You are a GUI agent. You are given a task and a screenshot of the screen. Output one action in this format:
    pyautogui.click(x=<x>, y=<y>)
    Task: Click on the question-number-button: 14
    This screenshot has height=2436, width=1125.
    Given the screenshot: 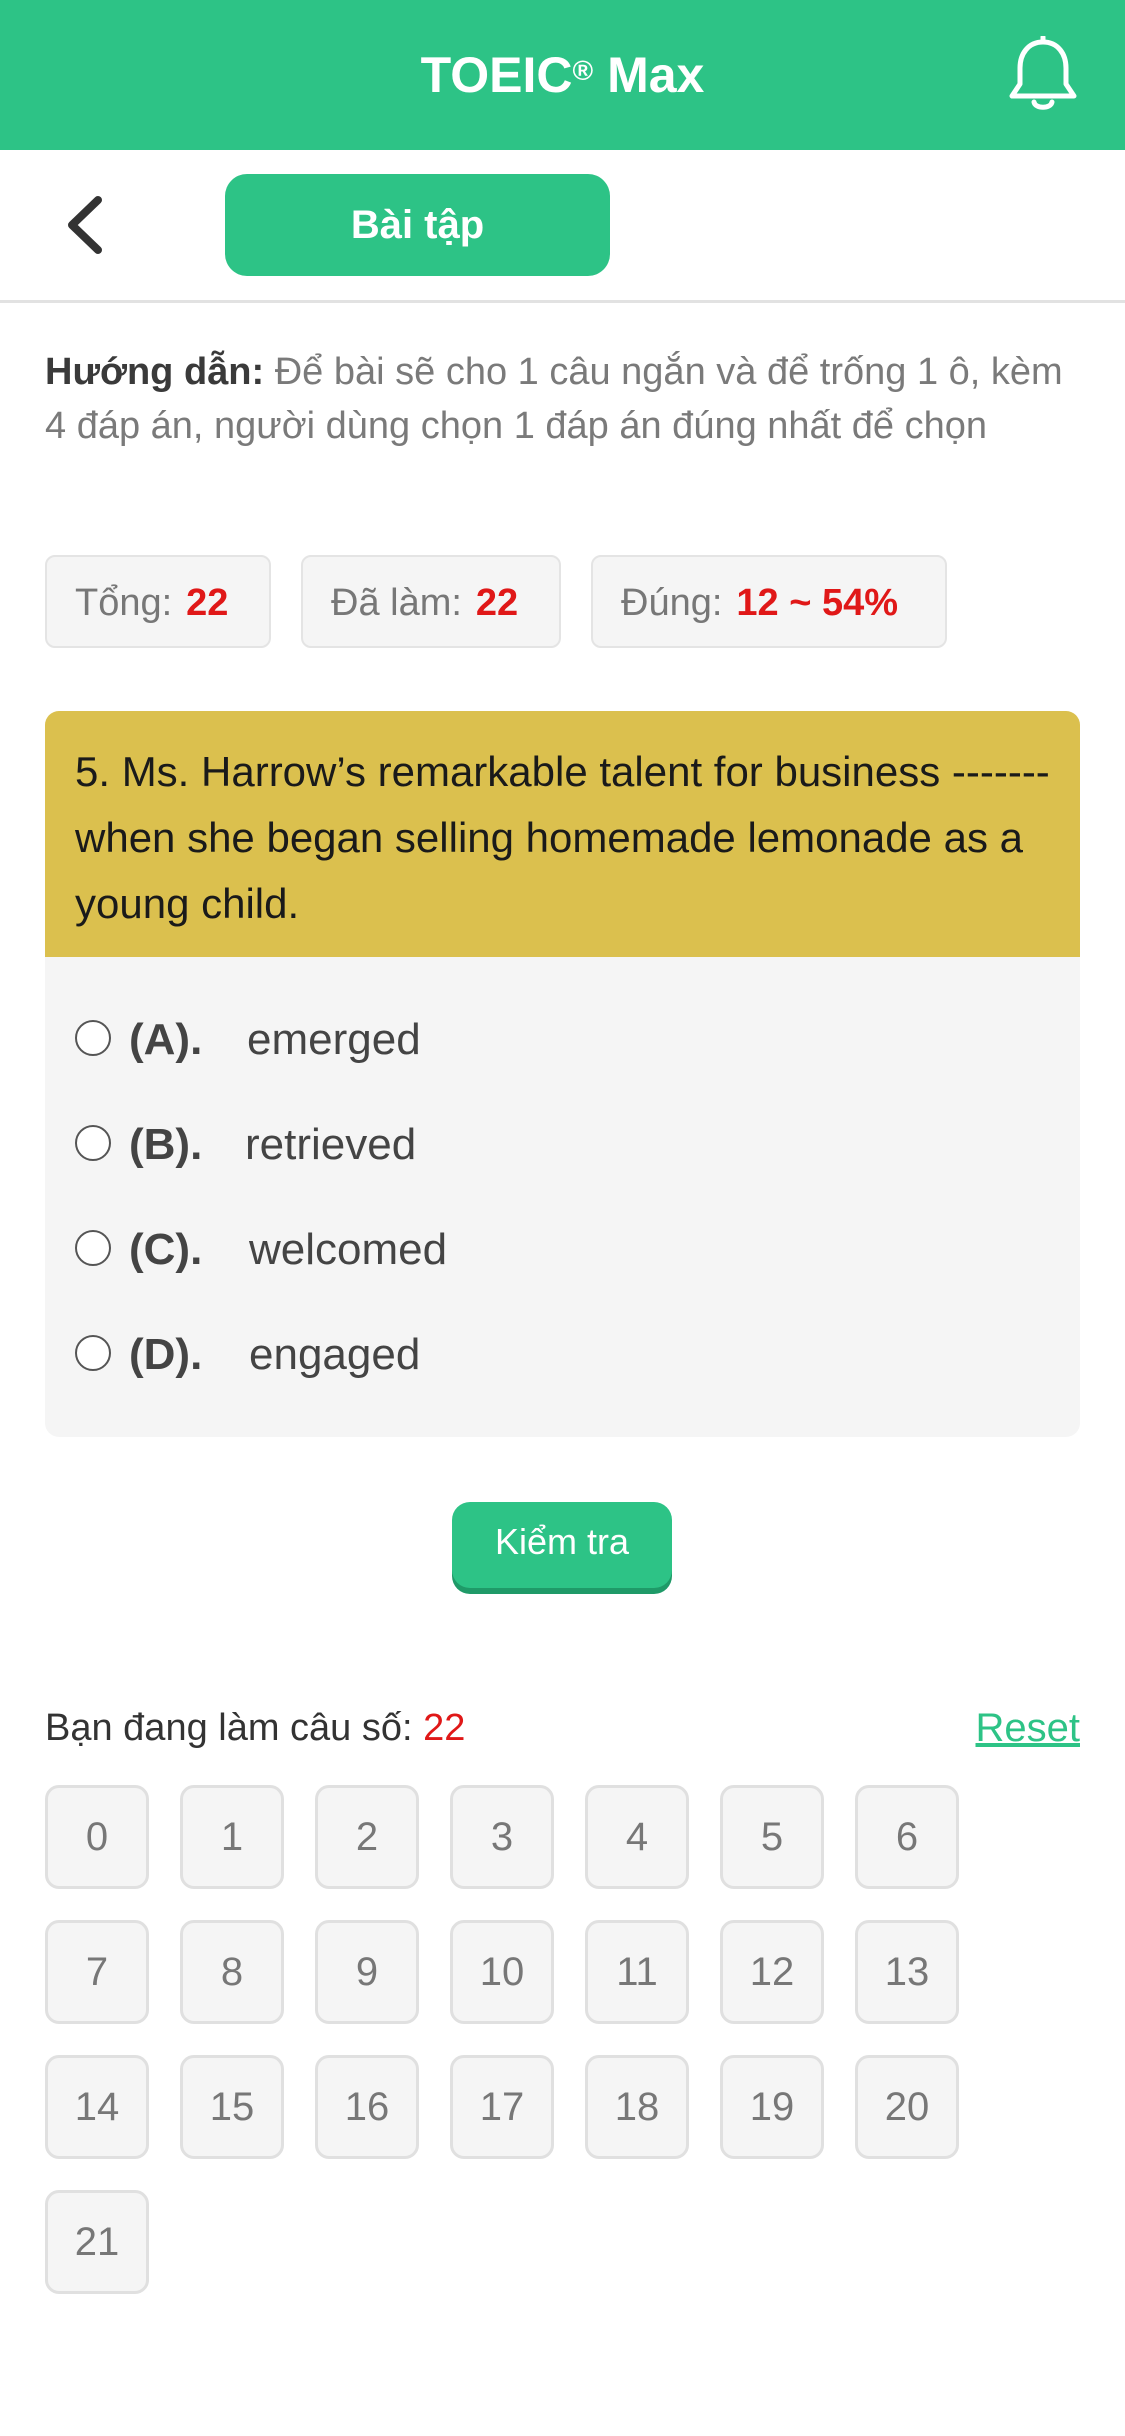 What is the action you would take?
    pyautogui.click(x=97, y=2107)
    